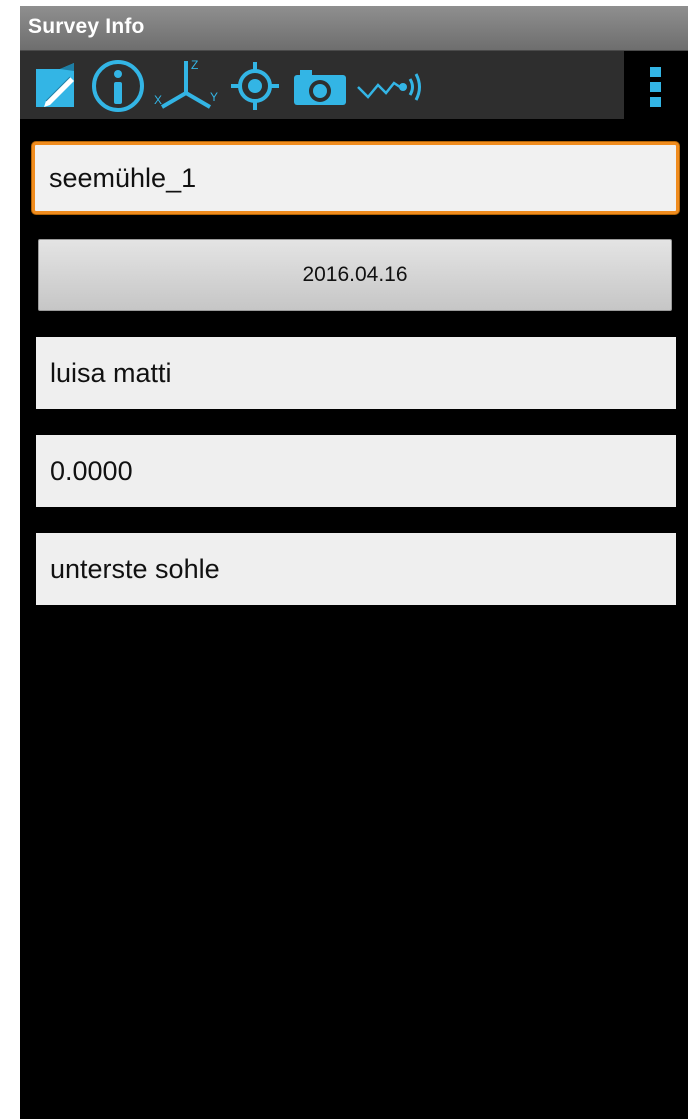 The width and height of the screenshot is (688, 1119). Describe the element at coordinates (355, 275) in the screenshot. I see `date-button: 2016.04.16` at that location.